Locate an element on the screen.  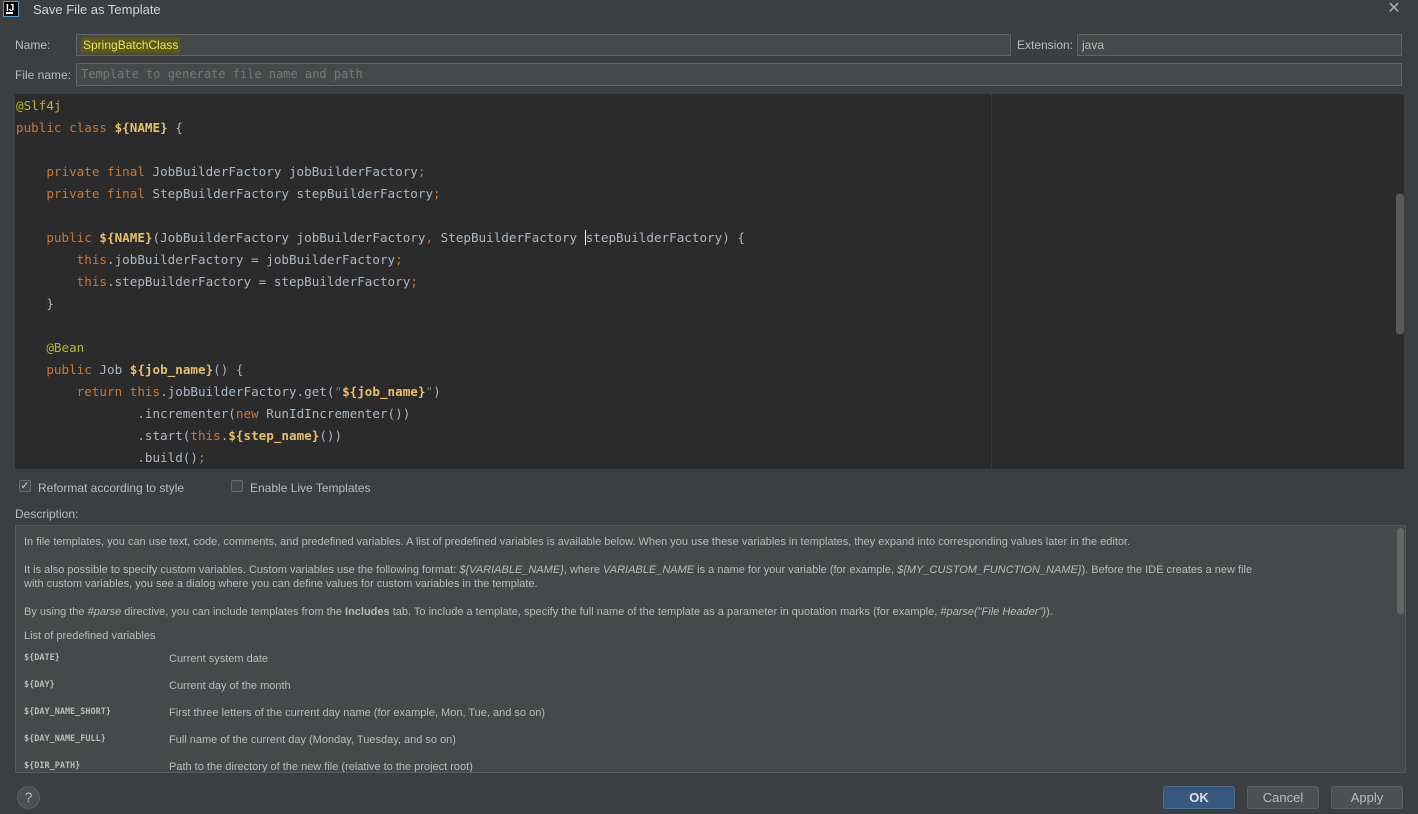
dialog-title: Save File as Template is located at coordinates (97, 9).